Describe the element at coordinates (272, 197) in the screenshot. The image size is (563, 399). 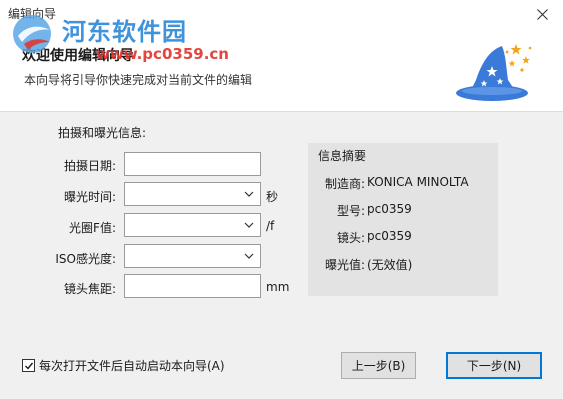
I see `exposure-time-unit: 秒` at that location.